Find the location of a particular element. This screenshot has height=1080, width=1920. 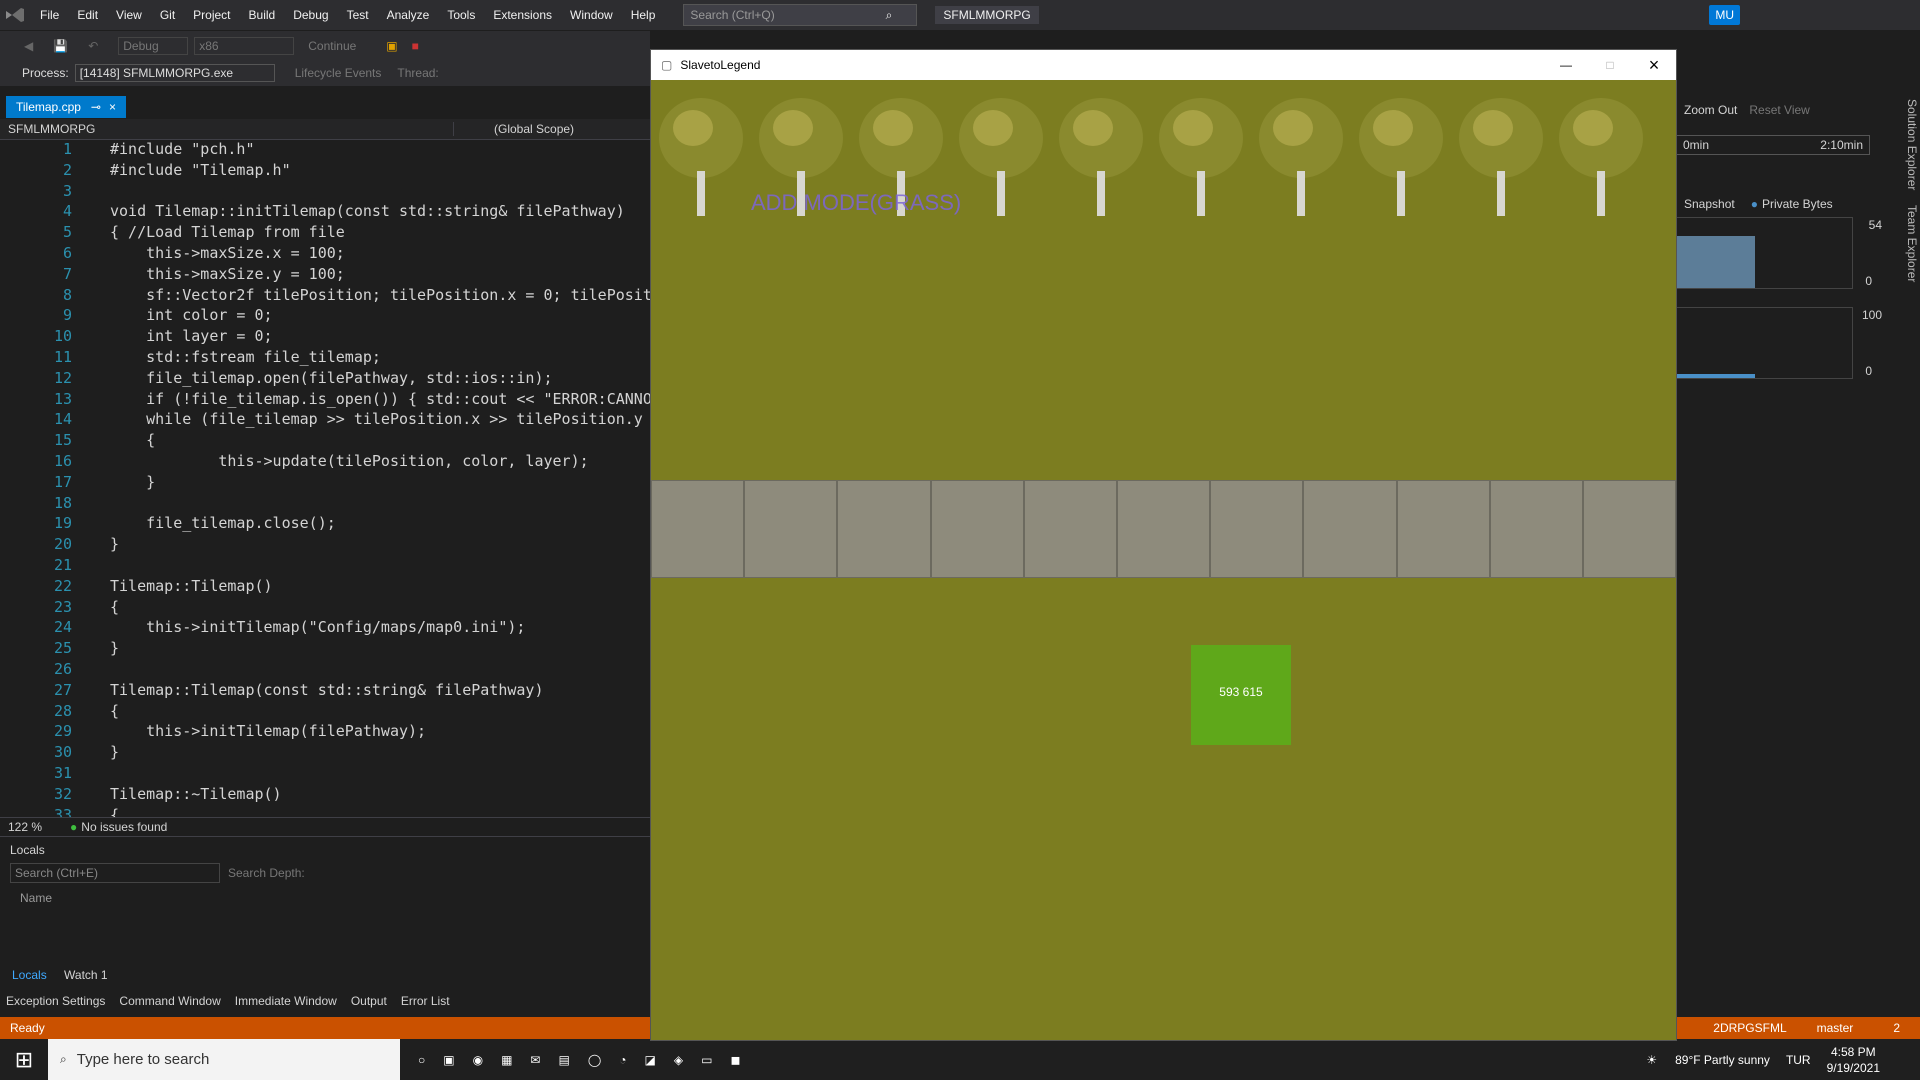

code-line: 29 this->initTilemap(filePathway); is located at coordinates (325, 732).